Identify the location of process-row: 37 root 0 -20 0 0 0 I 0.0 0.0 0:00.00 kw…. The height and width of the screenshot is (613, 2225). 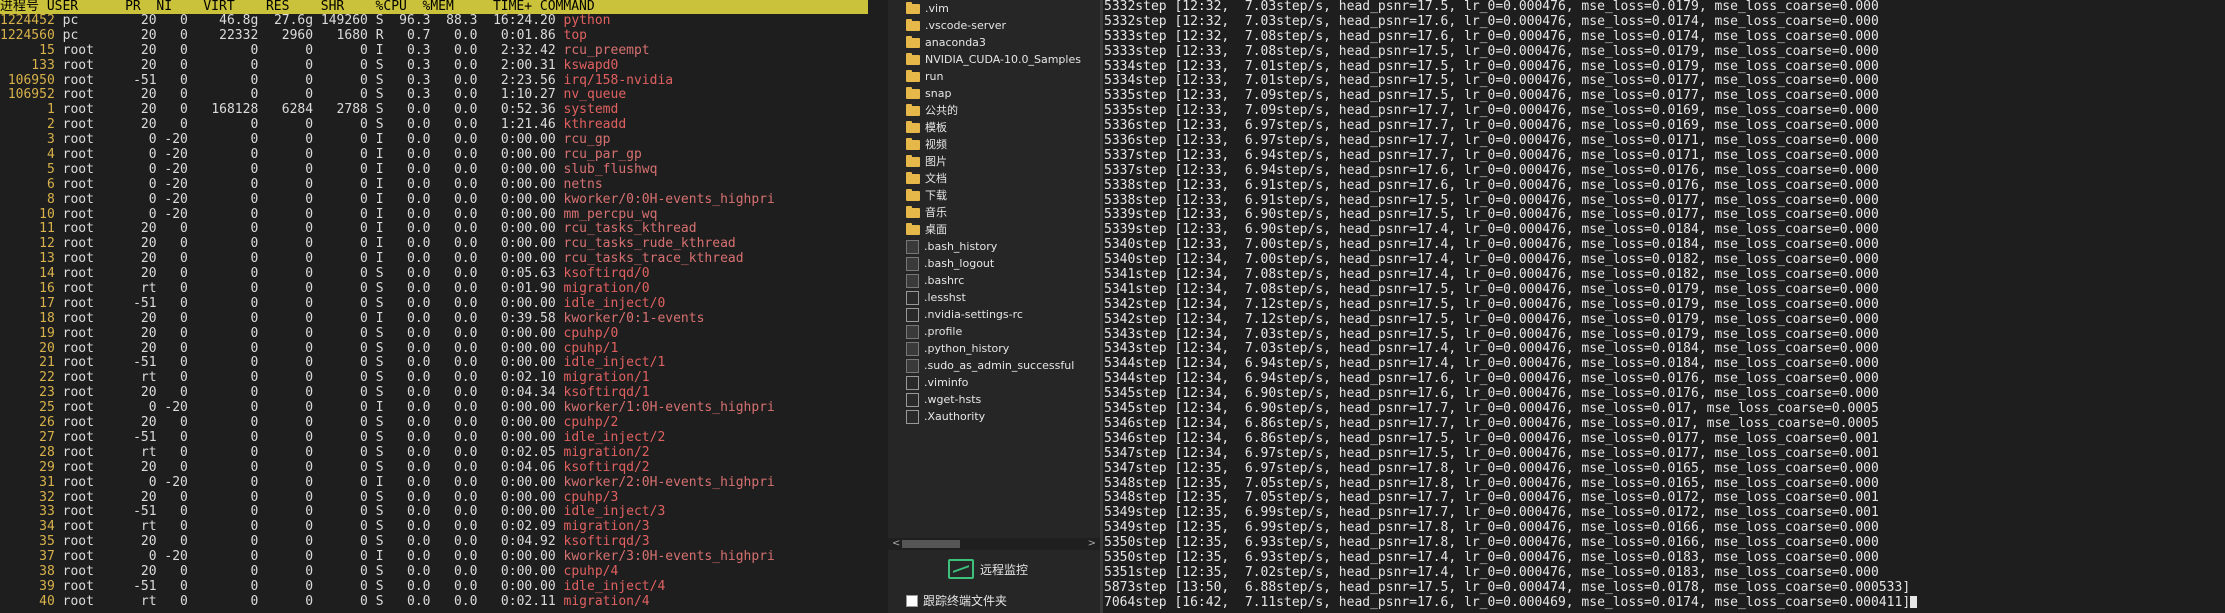
(434, 557).